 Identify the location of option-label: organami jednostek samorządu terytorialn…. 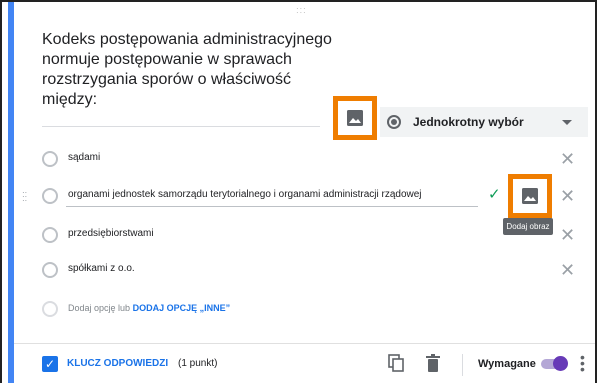
(245, 194).